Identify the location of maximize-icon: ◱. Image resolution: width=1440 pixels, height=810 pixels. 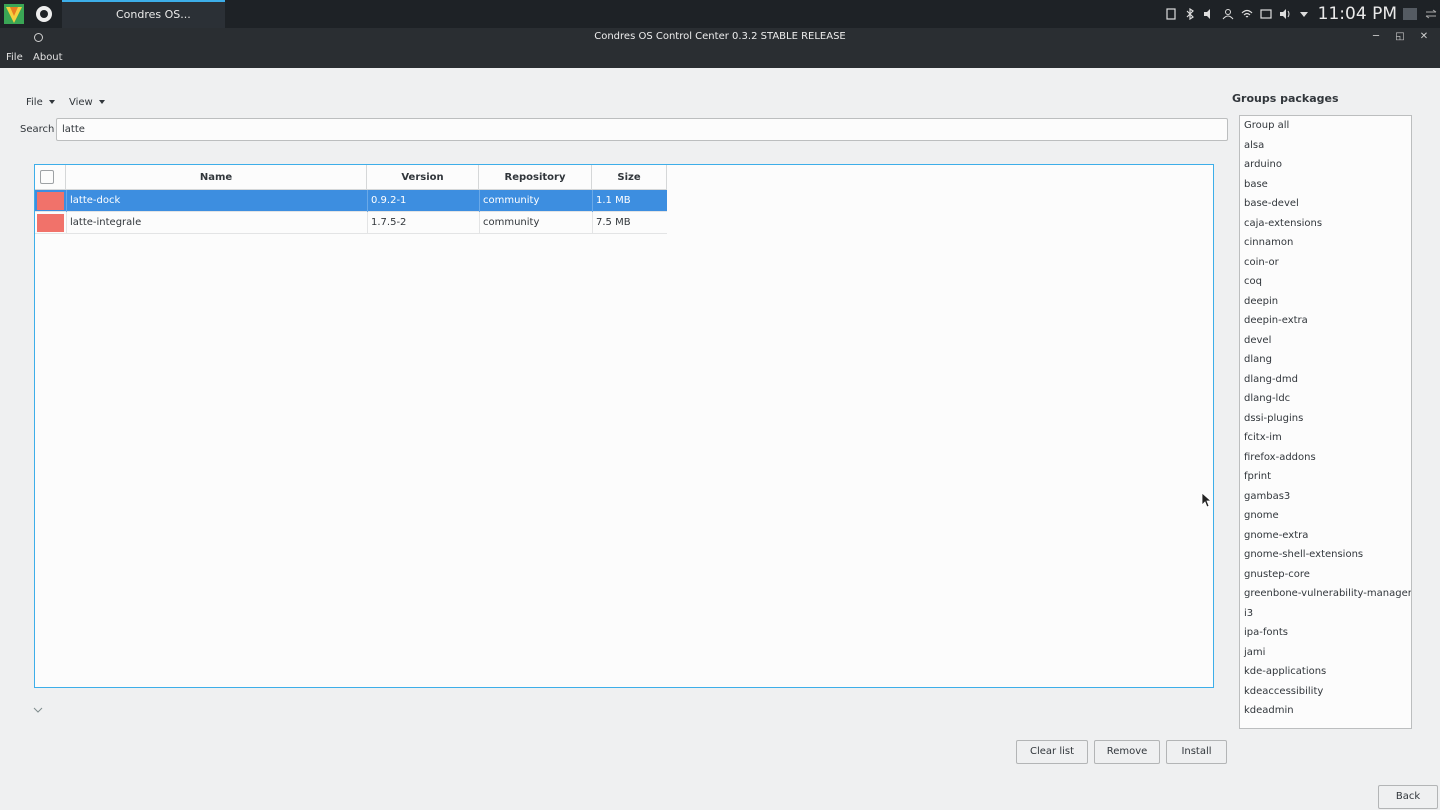
(1400, 37).